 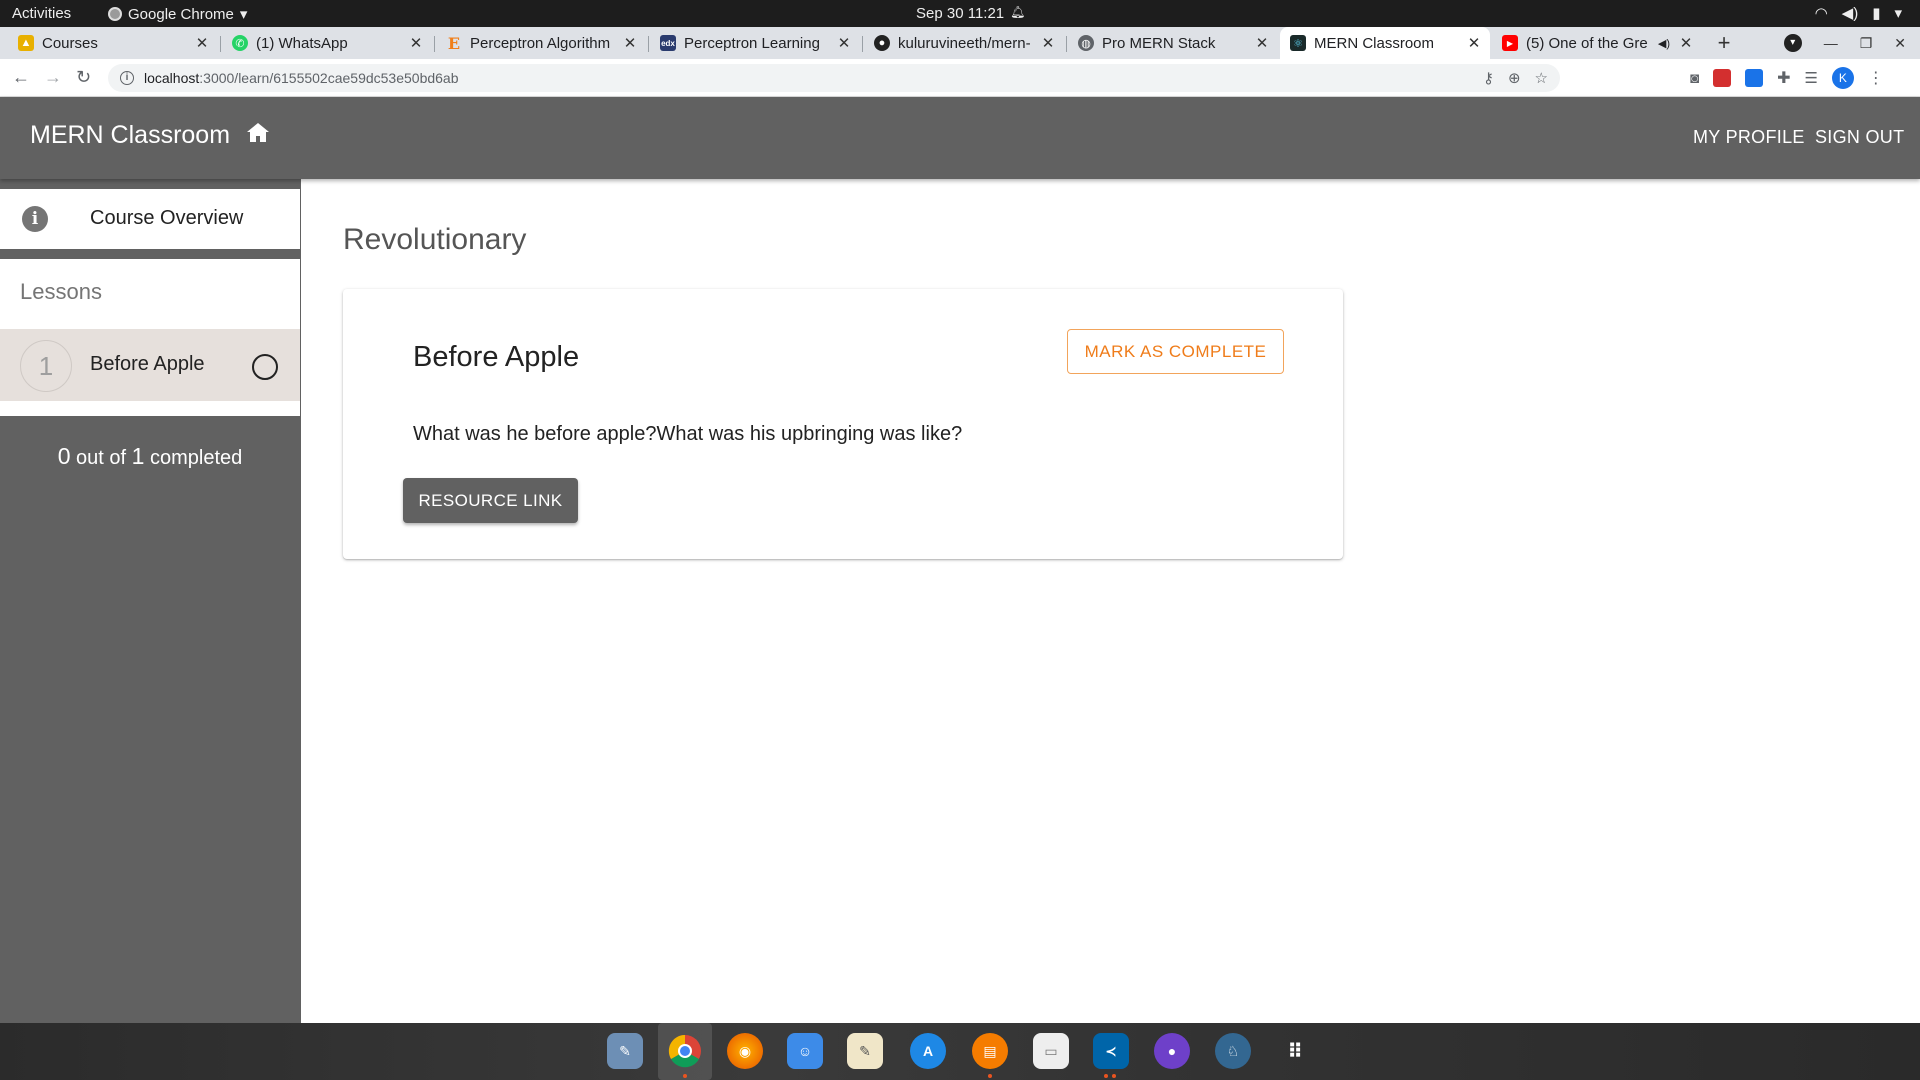 I want to click on home-icon, so click(x=258, y=135).